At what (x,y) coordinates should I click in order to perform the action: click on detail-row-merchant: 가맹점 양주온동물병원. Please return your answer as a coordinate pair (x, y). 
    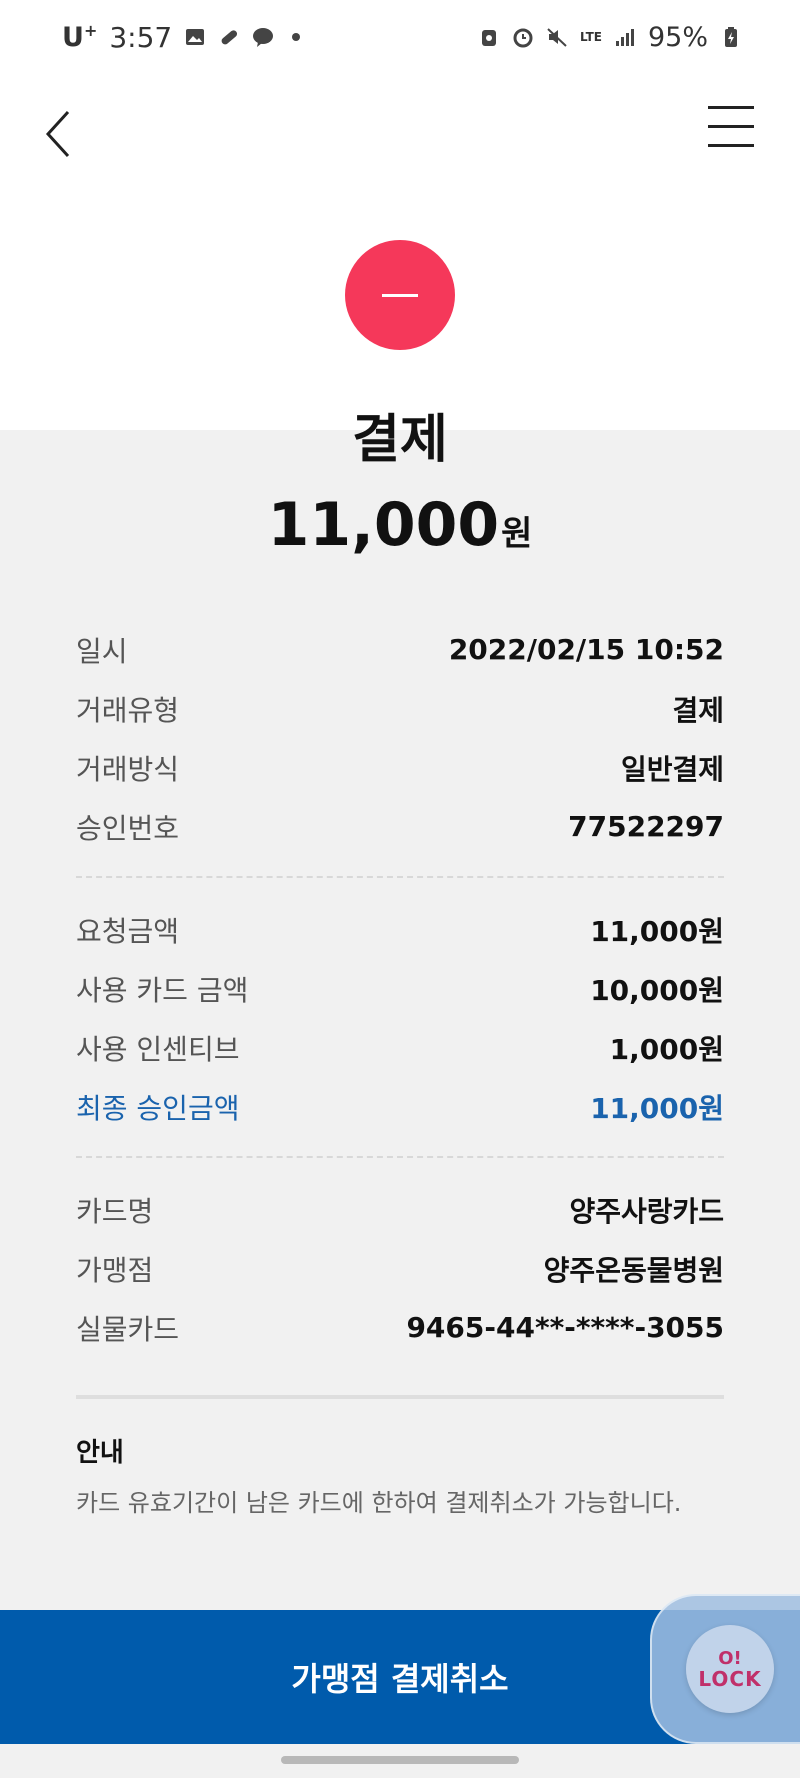
    Looking at the image, I should click on (400, 1270).